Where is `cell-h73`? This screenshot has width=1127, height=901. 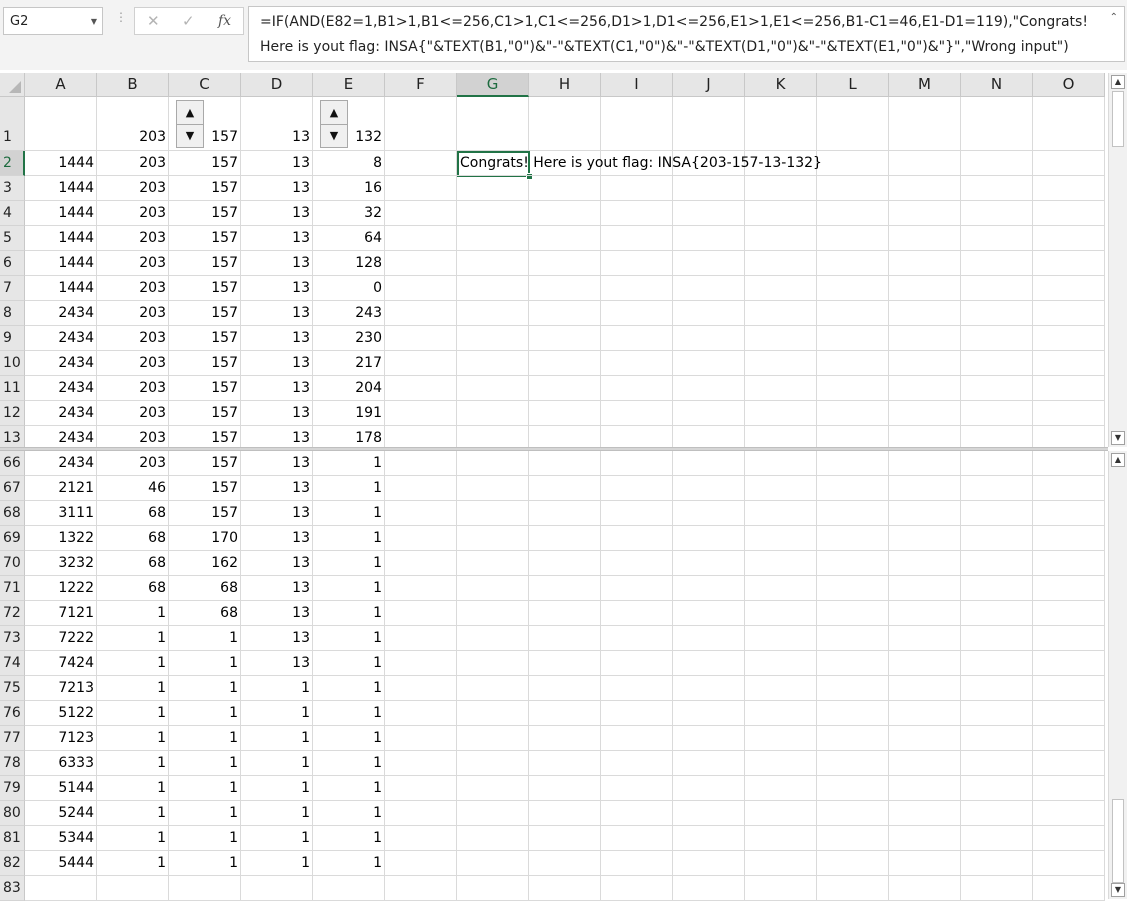
cell-h73 is located at coordinates (565, 638).